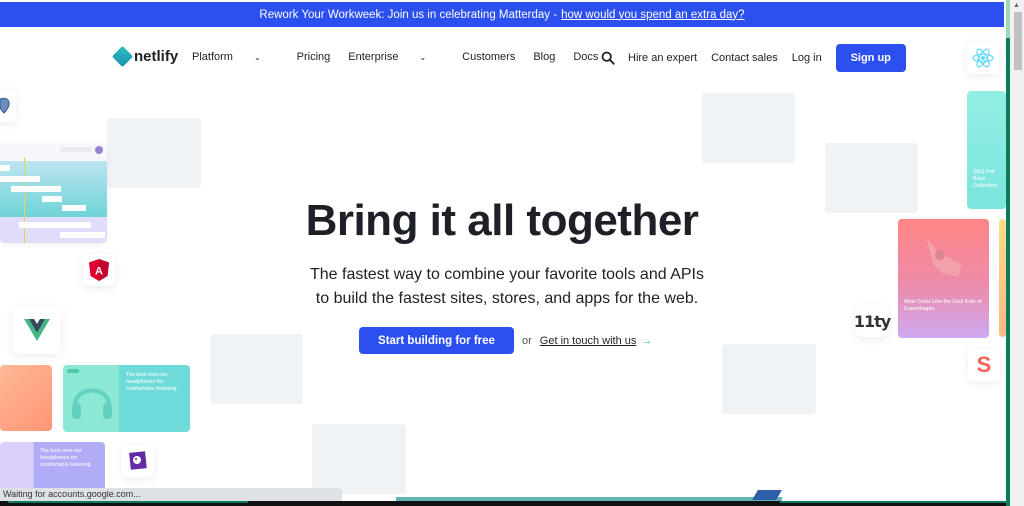 This screenshot has width=1024, height=506. I want to click on datadog-icon, so click(138, 460).